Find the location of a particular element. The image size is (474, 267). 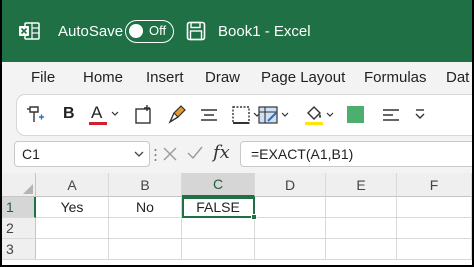

cell-f1 is located at coordinates (434, 207).